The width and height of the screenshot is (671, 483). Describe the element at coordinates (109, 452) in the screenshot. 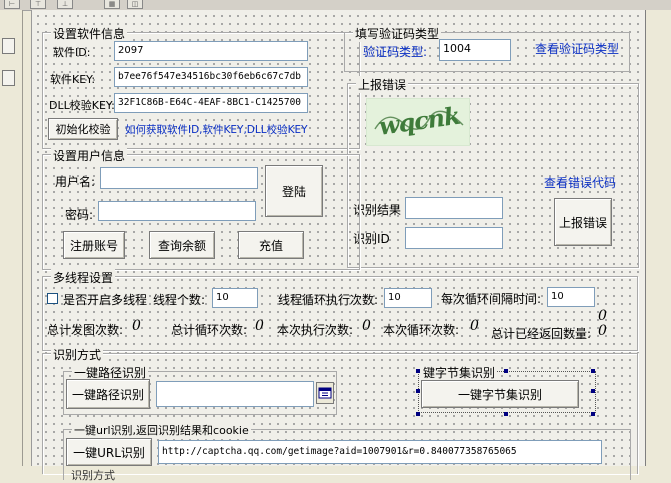

I see `url-recognition-button: 一键URL识别` at that location.